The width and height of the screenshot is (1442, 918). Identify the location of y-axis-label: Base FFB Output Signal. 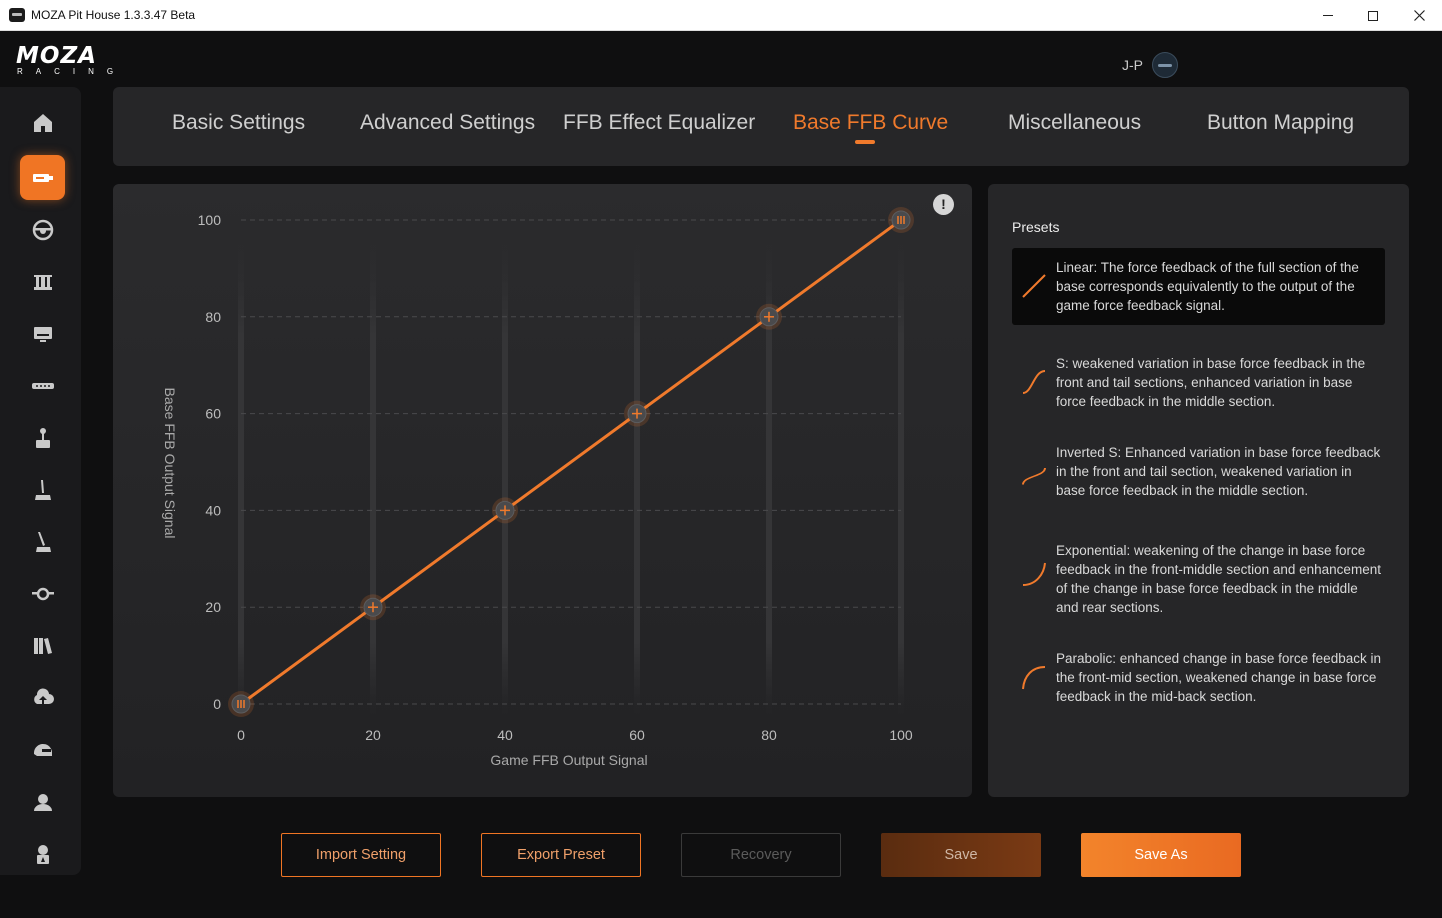
(170, 463).